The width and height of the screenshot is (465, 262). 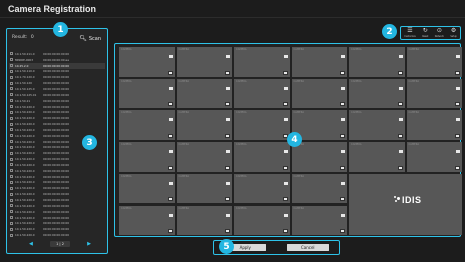 What do you see at coordinates (439, 33) in the screenshot?
I see `toolbar-network-button: ⊙ Network` at bounding box center [439, 33].